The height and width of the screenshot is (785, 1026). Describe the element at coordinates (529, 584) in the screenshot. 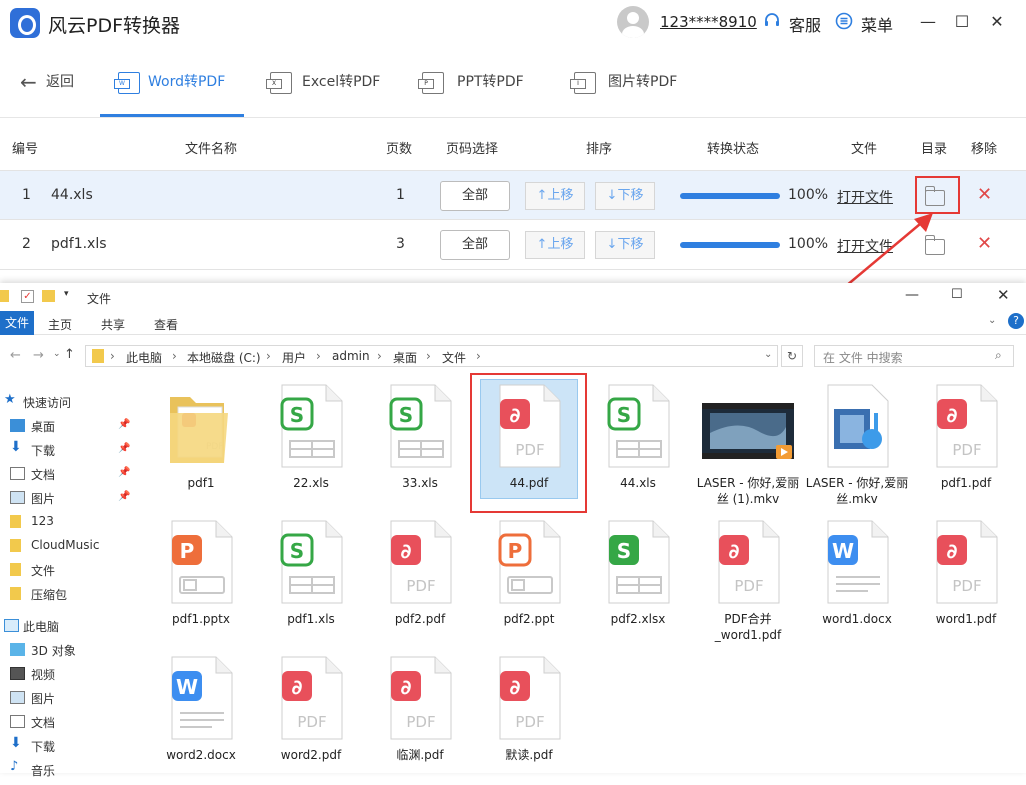

I see `file-item: Ppdf2.ppt` at that location.